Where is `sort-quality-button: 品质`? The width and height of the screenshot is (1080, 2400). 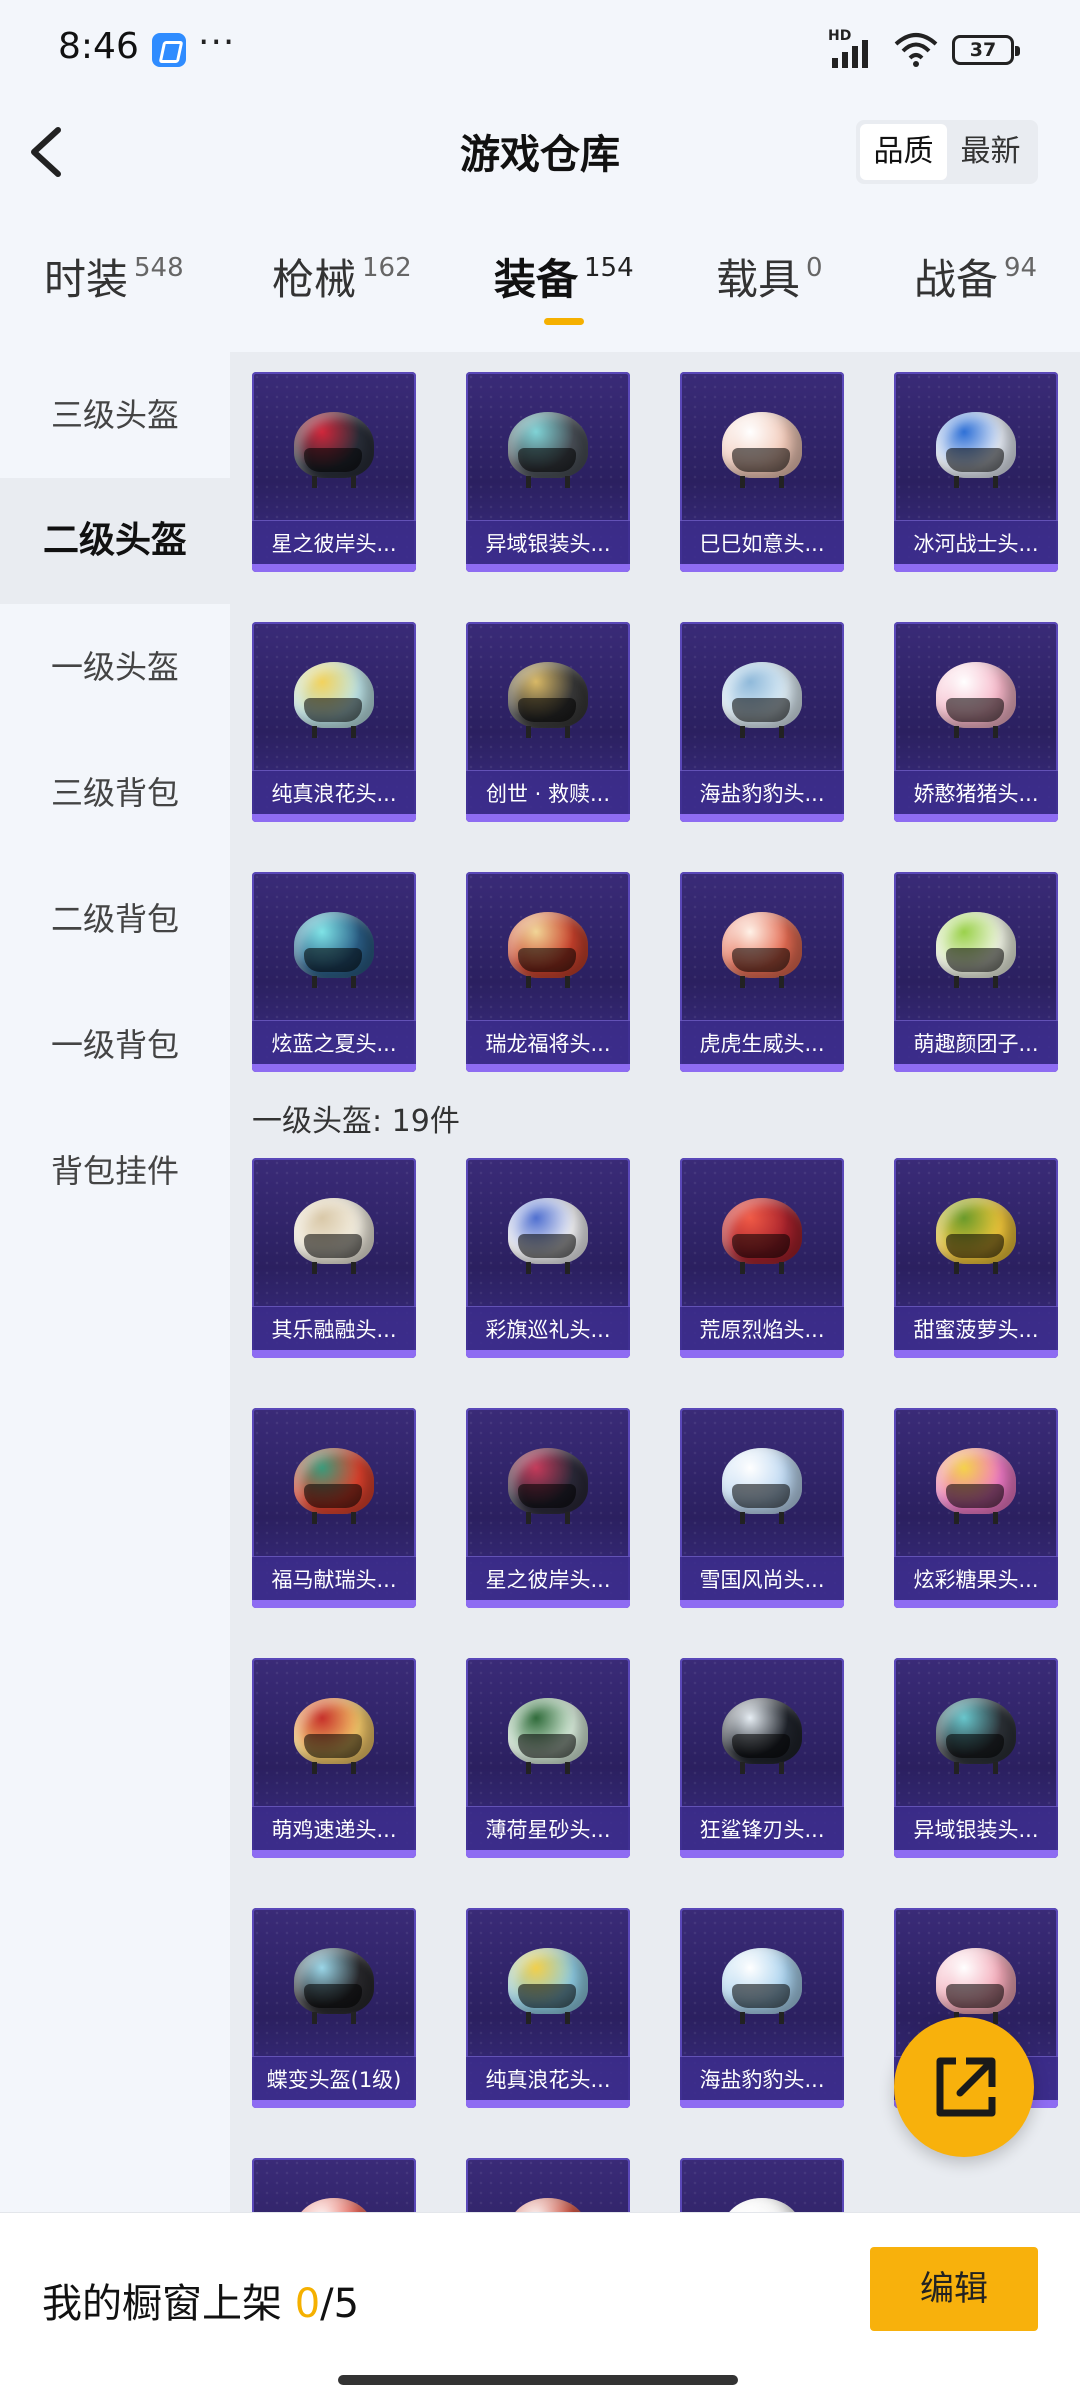
sort-quality-button: 品质 is located at coordinates (903, 152).